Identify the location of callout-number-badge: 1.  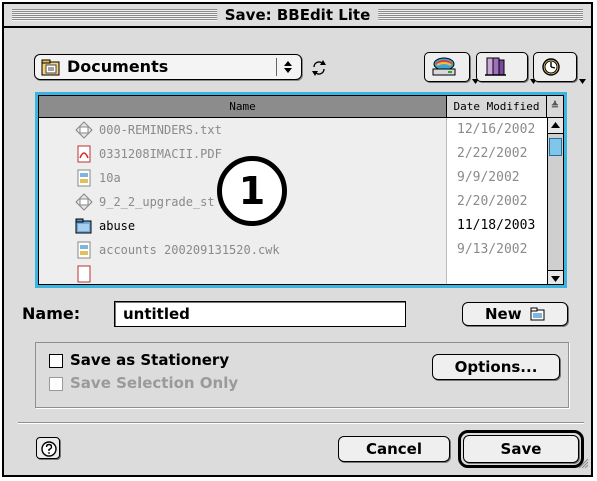
(252, 191).